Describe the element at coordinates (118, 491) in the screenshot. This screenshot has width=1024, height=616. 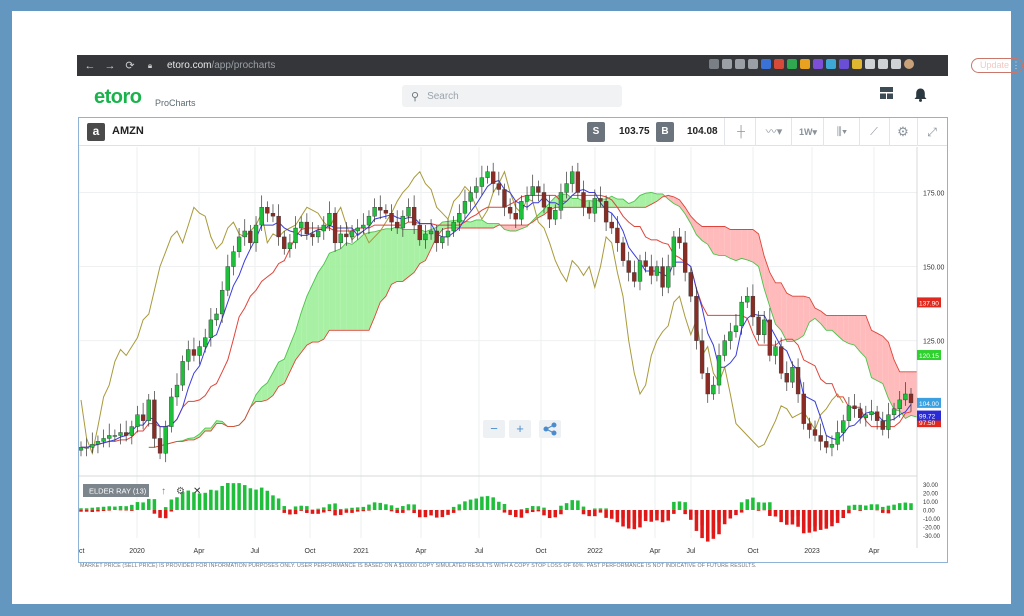
I see `indicator-name: ELDER RAY (13)` at that location.